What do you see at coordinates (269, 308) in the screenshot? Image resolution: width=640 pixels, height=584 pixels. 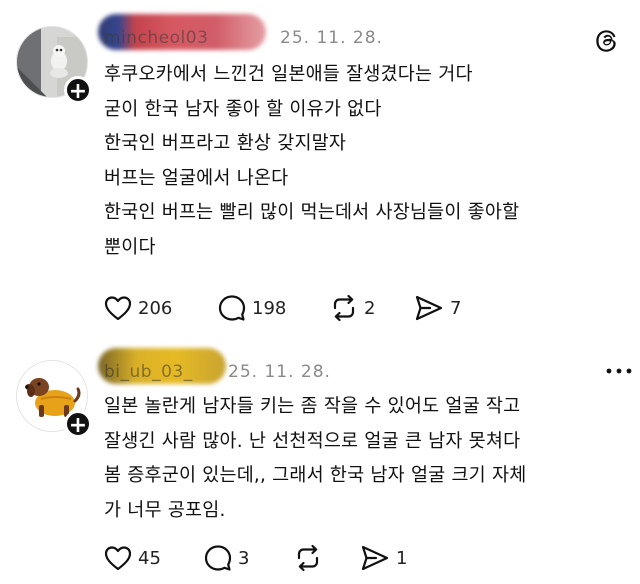 I see `comment-count: 198` at bounding box center [269, 308].